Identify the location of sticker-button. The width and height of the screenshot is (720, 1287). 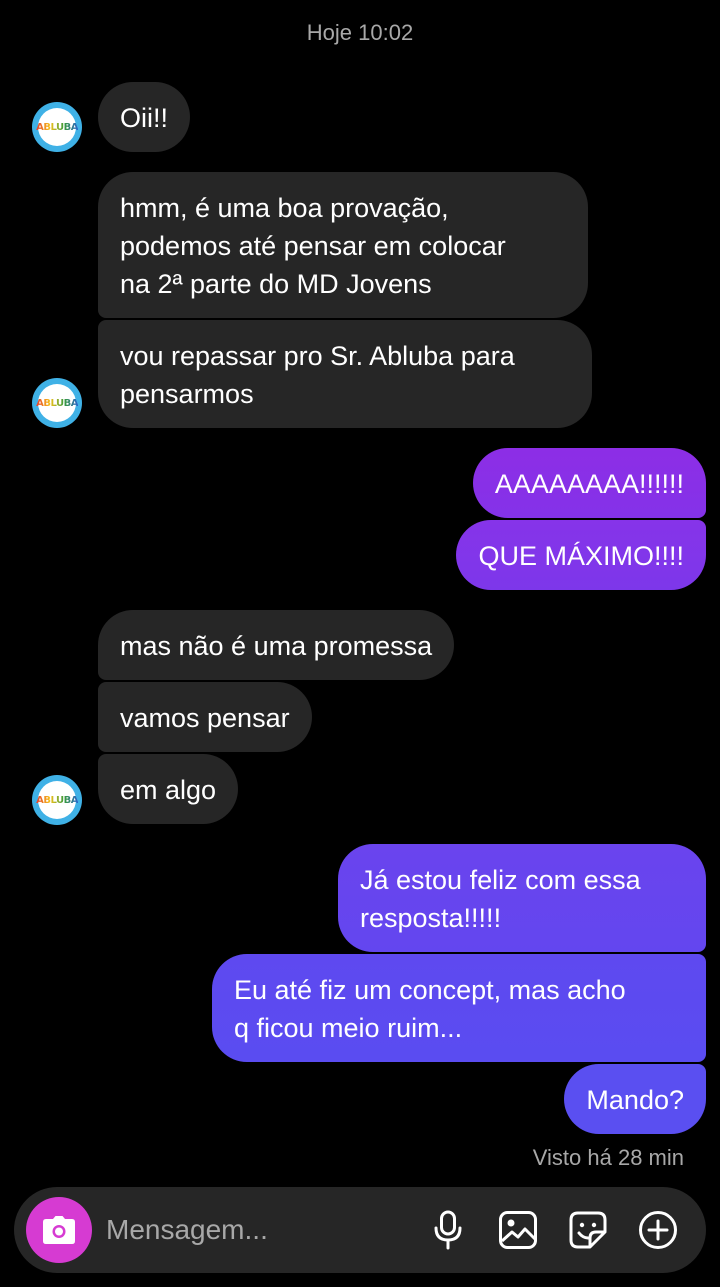
(588, 1230).